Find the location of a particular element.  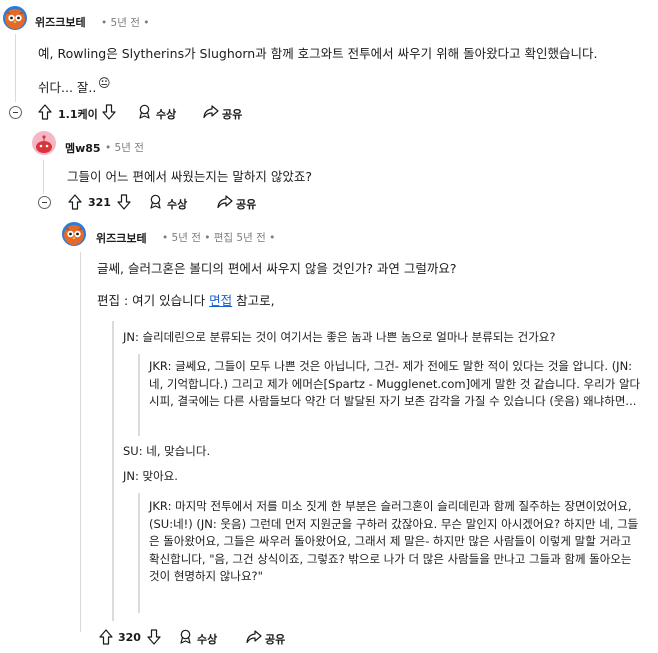

comment-body: 편집 : 여기 있습니다 면접 참고로, is located at coordinates (186, 299).